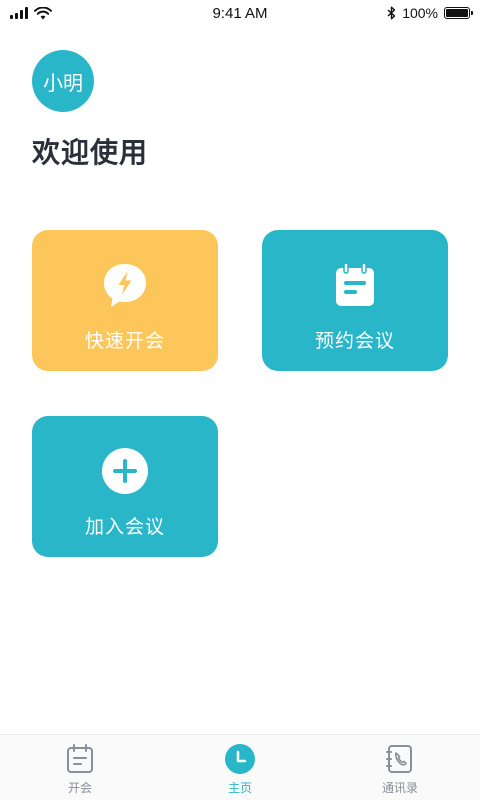 This screenshot has width=480, height=800. What do you see at coordinates (399, 788) in the screenshot?
I see `tab-contacts-label: 通讯录` at bounding box center [399, 788].